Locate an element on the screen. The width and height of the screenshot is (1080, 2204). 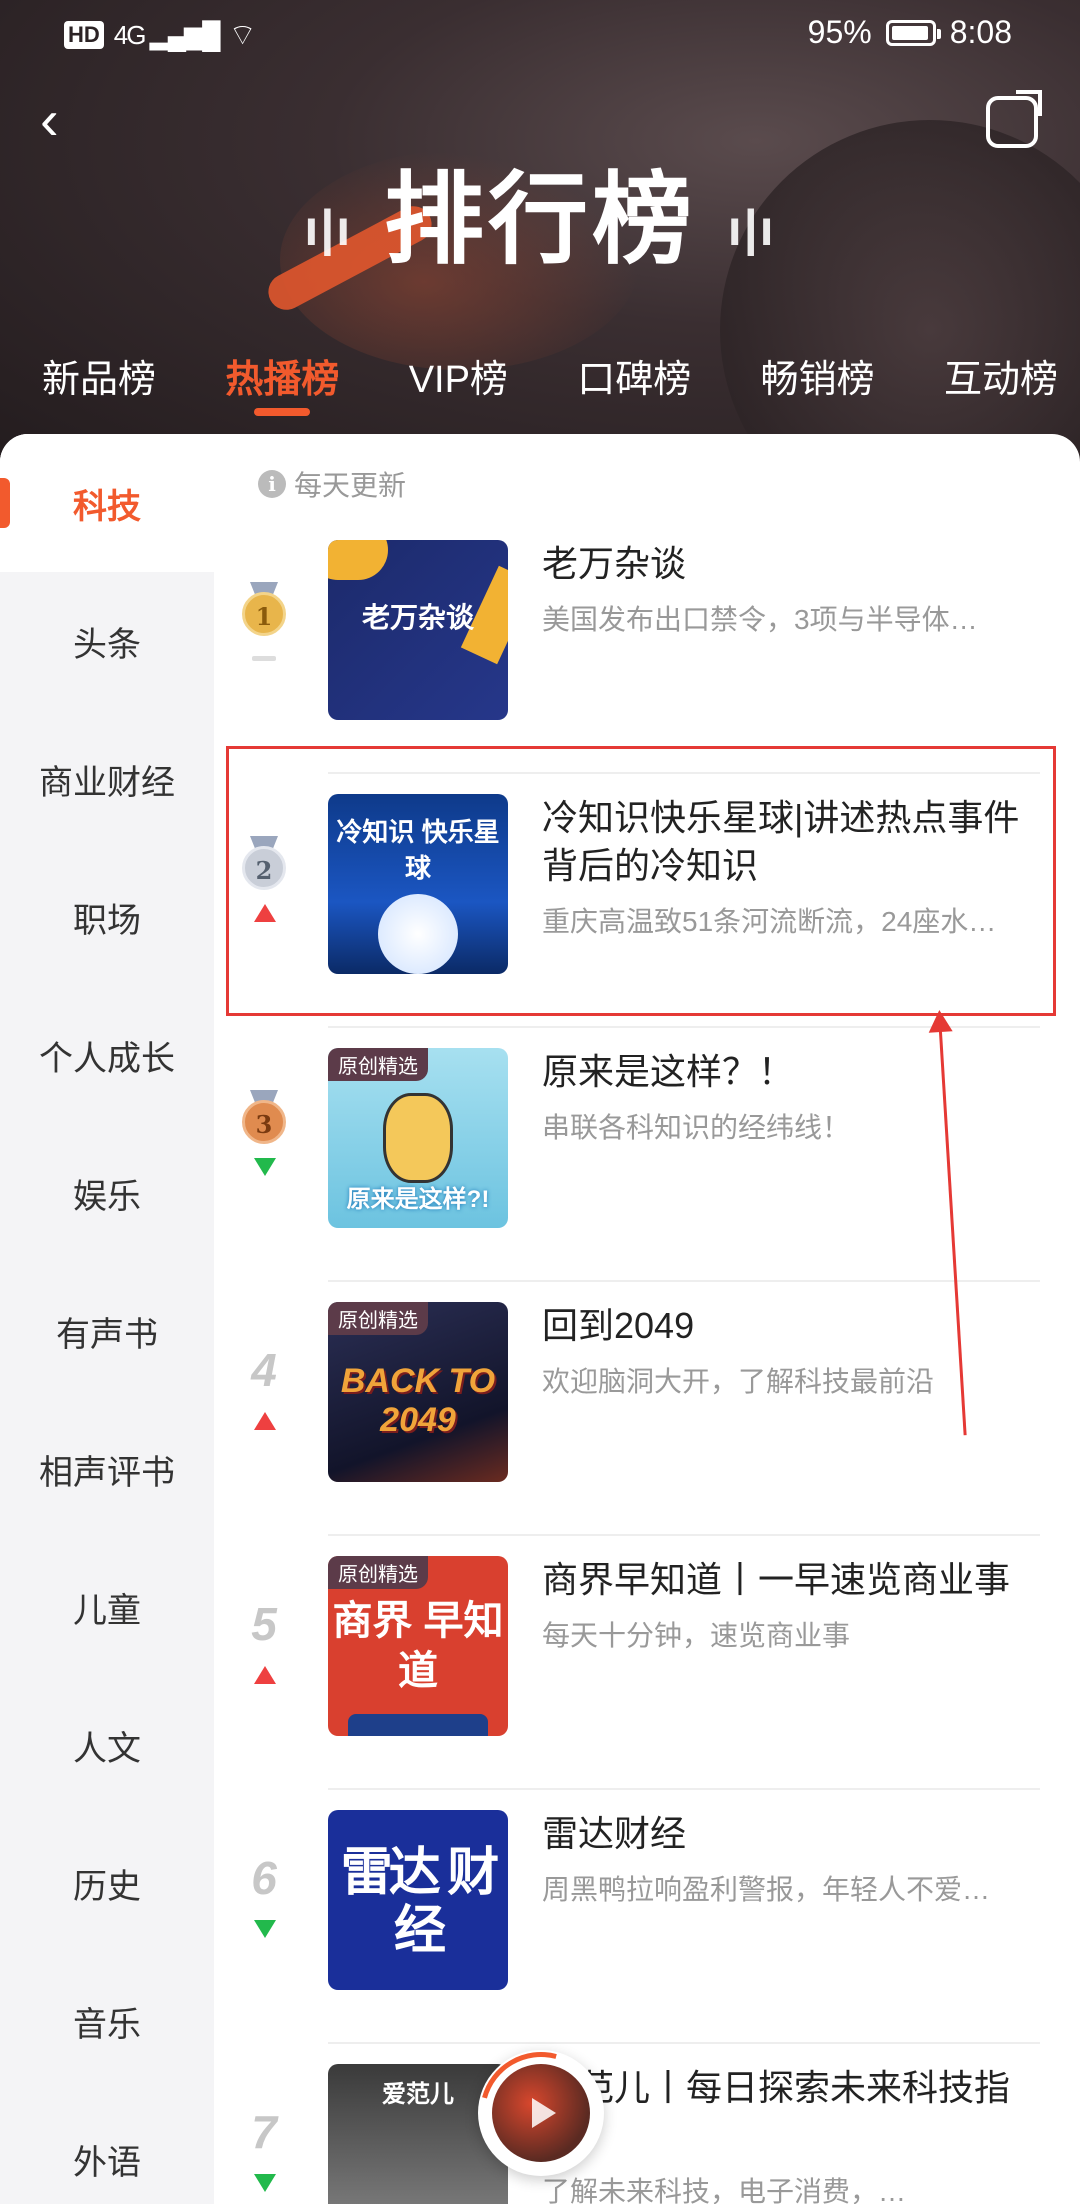
cover-image: 雷达 财经 is located at coordinates (418, 1900).